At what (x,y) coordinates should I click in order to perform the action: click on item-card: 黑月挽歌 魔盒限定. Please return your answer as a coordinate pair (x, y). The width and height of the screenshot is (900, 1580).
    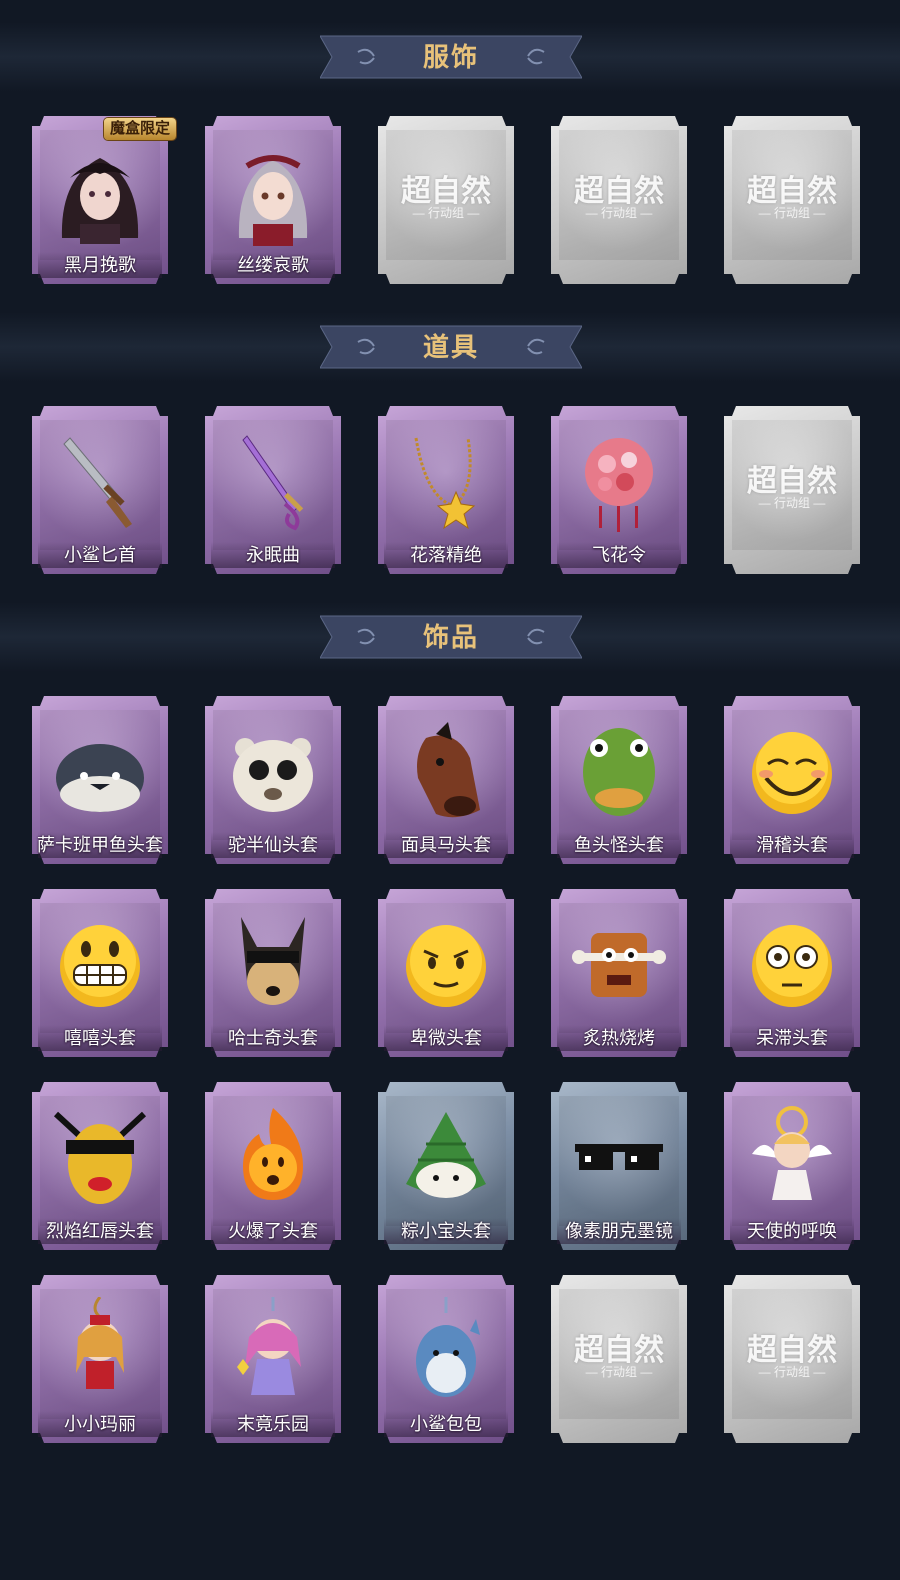
    Looking at the image, I should click on (104, 200).